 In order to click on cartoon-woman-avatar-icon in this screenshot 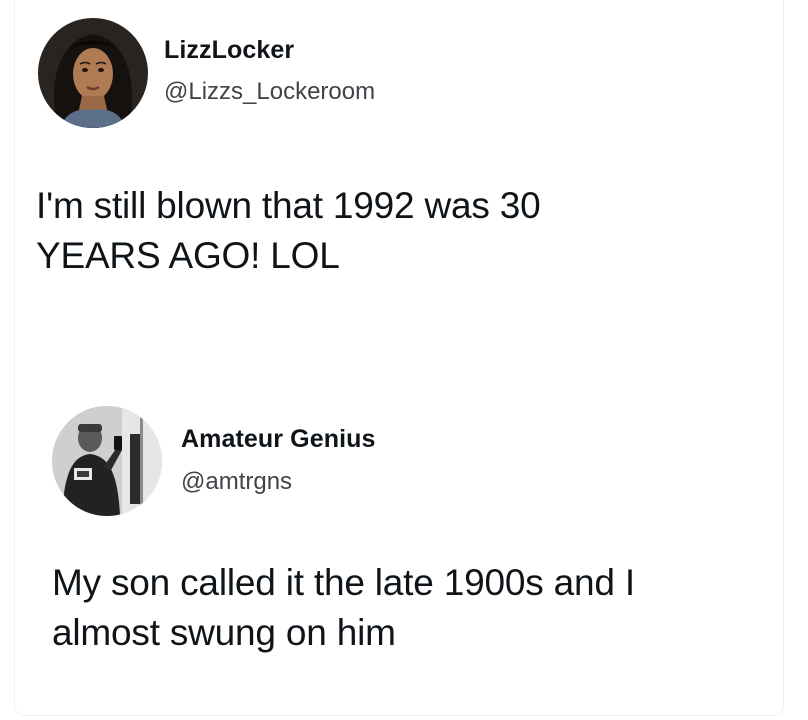, I will do `click(93, 73)`.